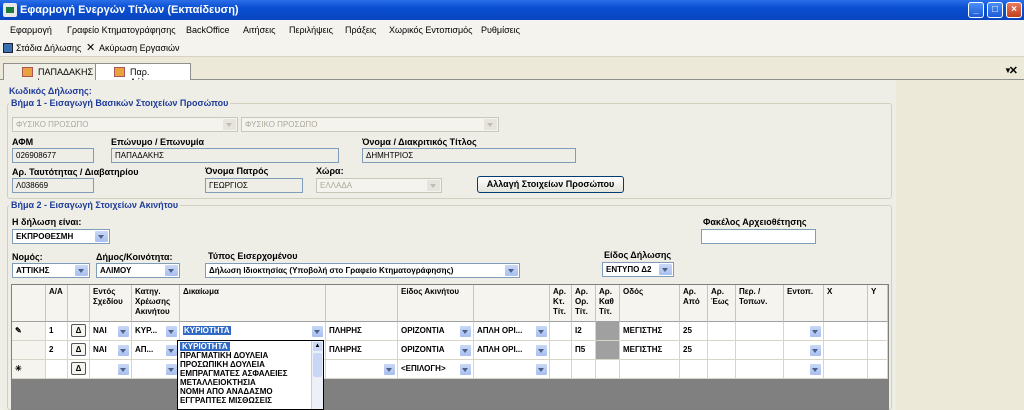  Describe the element at coordinates (550, 184) in the screenshot. I see `change-person-button: Αλλαγή Στοιχείων Προσώπου` at that location.